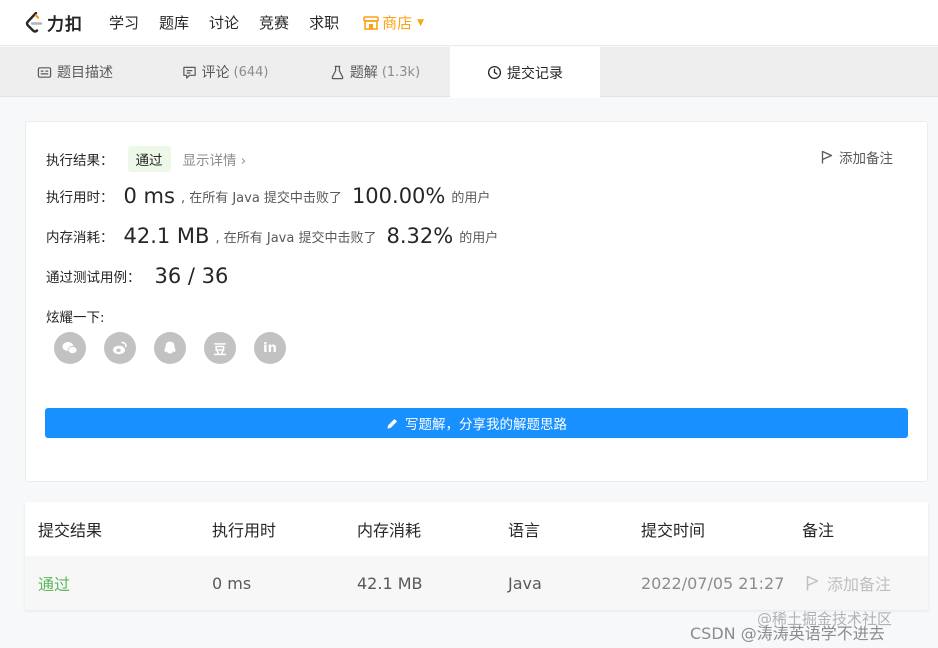  I want to click on share-icons: 豆 in, so click(179, 348).